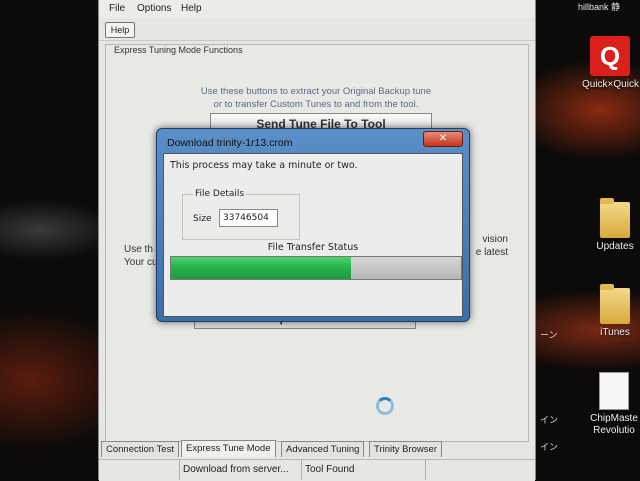 Image resolution: width=640 pixels, height=481 pixels. I want to click on desktop-icon-label-line2: Revolutio, so click(614, 430).